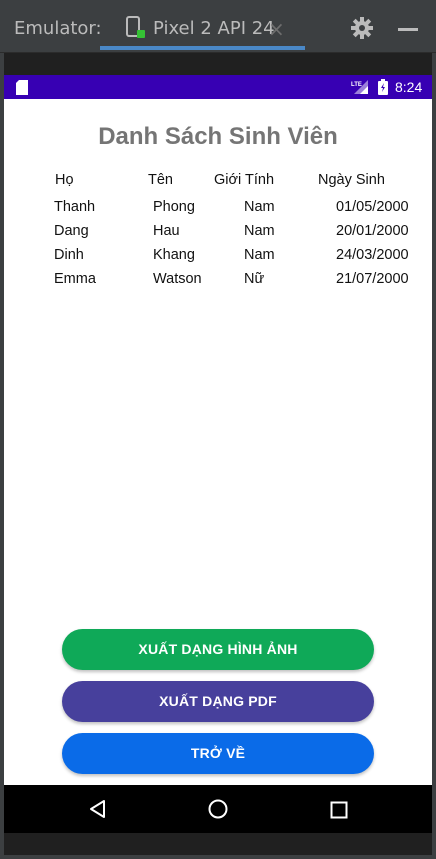 This screenshot has width=436, height=859. I want to click on status-clock: 8:24, so click(409, 87).